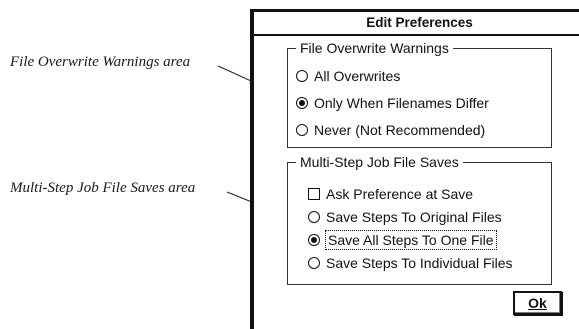 Image resolution: width=579 pixels, height=329 pixels. What do you see at coordinates (414, 217) in the screenshot?
I see `radio-label: Save Steps To Original Files` at bounding box center [414, 217].